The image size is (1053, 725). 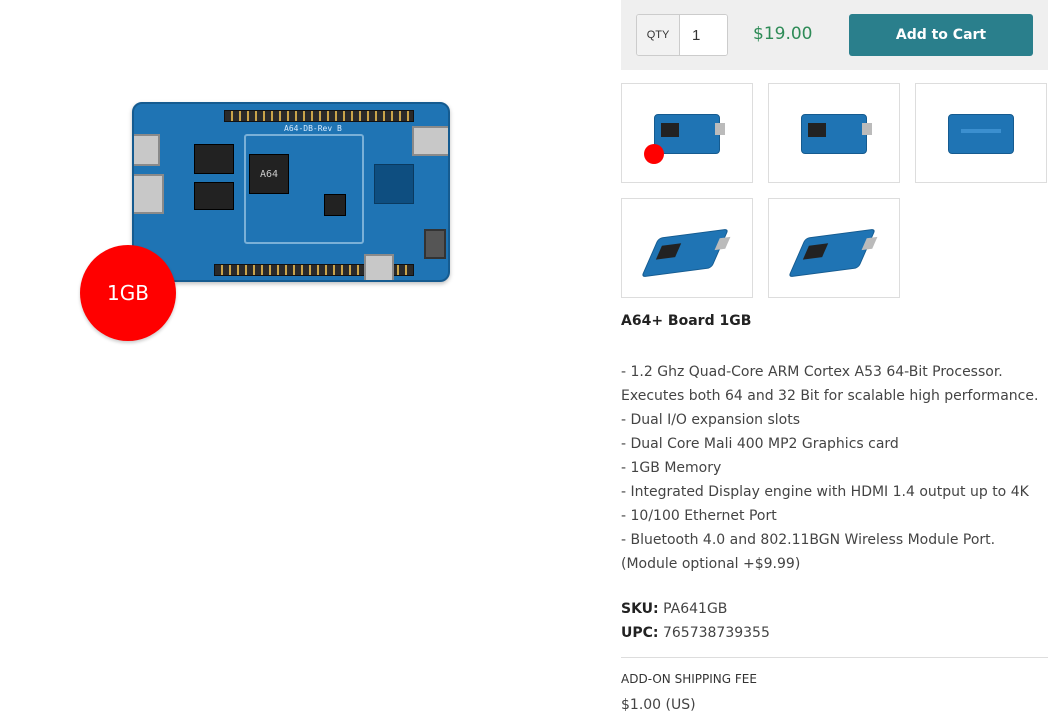 What do you see at coordinates (716, 633) in the screenshot?
I see `upc-value: 765738739355` at bounding box center [716, 633].